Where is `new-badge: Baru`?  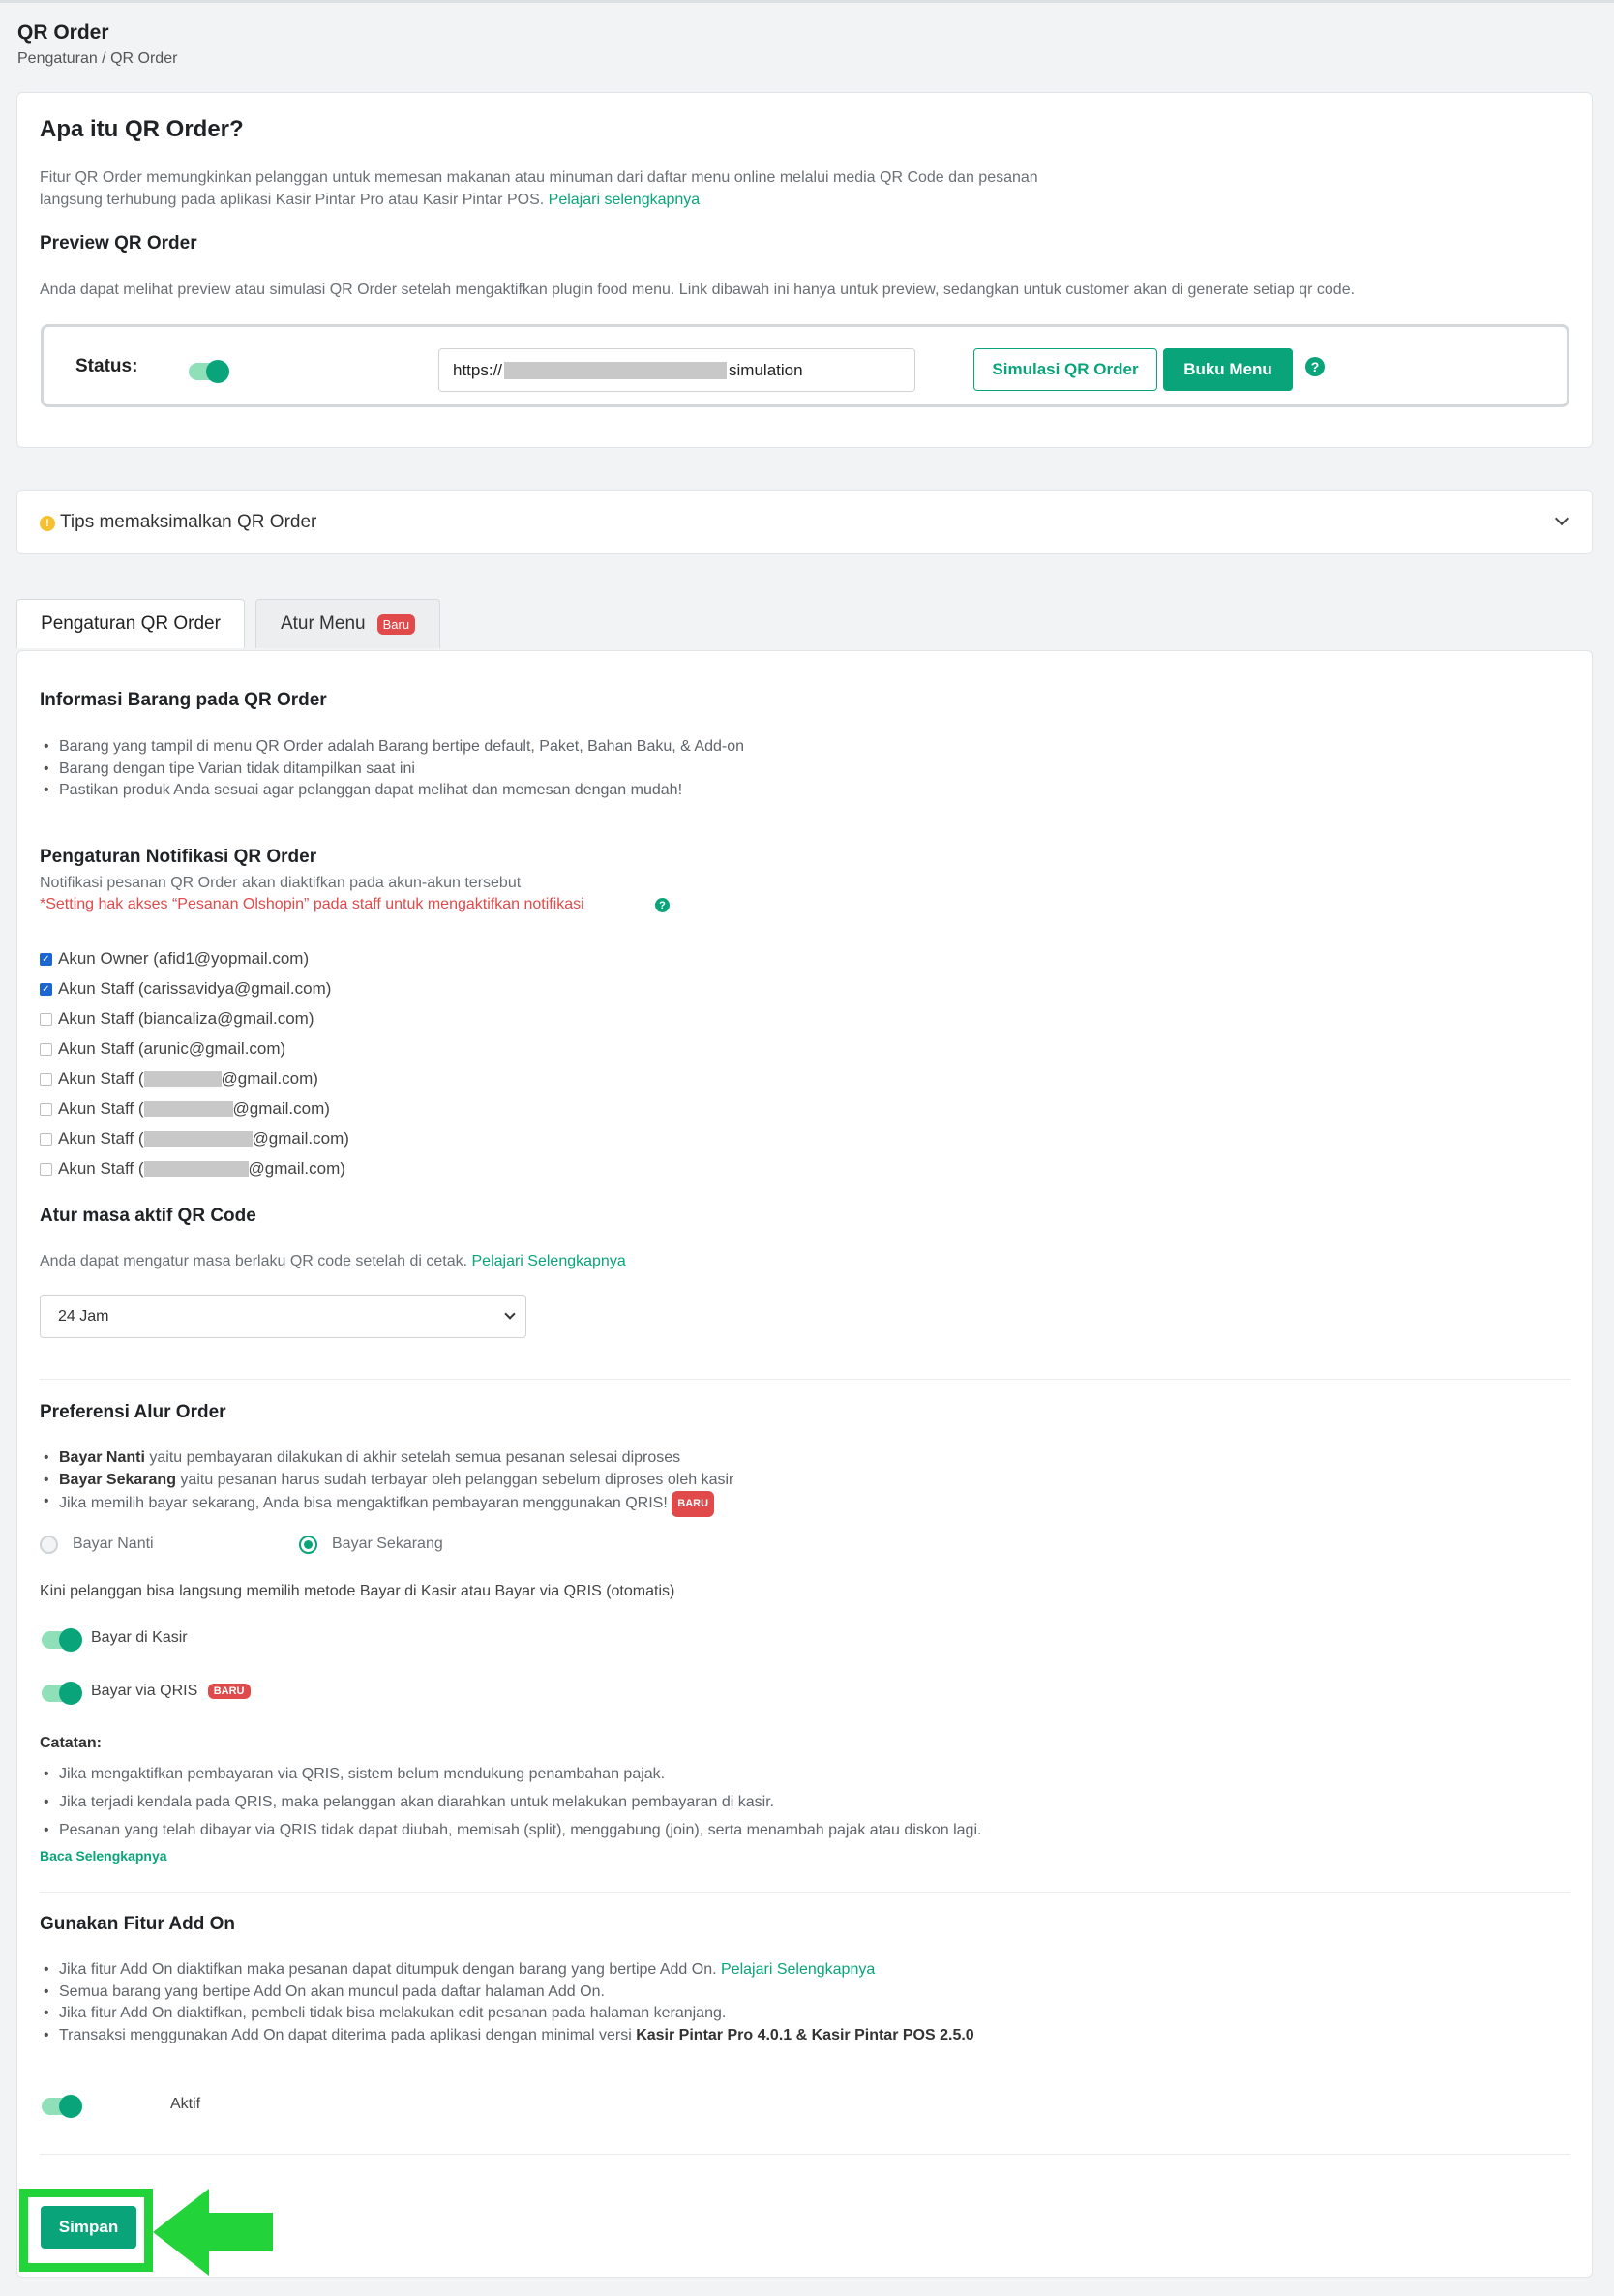
new-badge: Baru is located at coordinates (396, 624).